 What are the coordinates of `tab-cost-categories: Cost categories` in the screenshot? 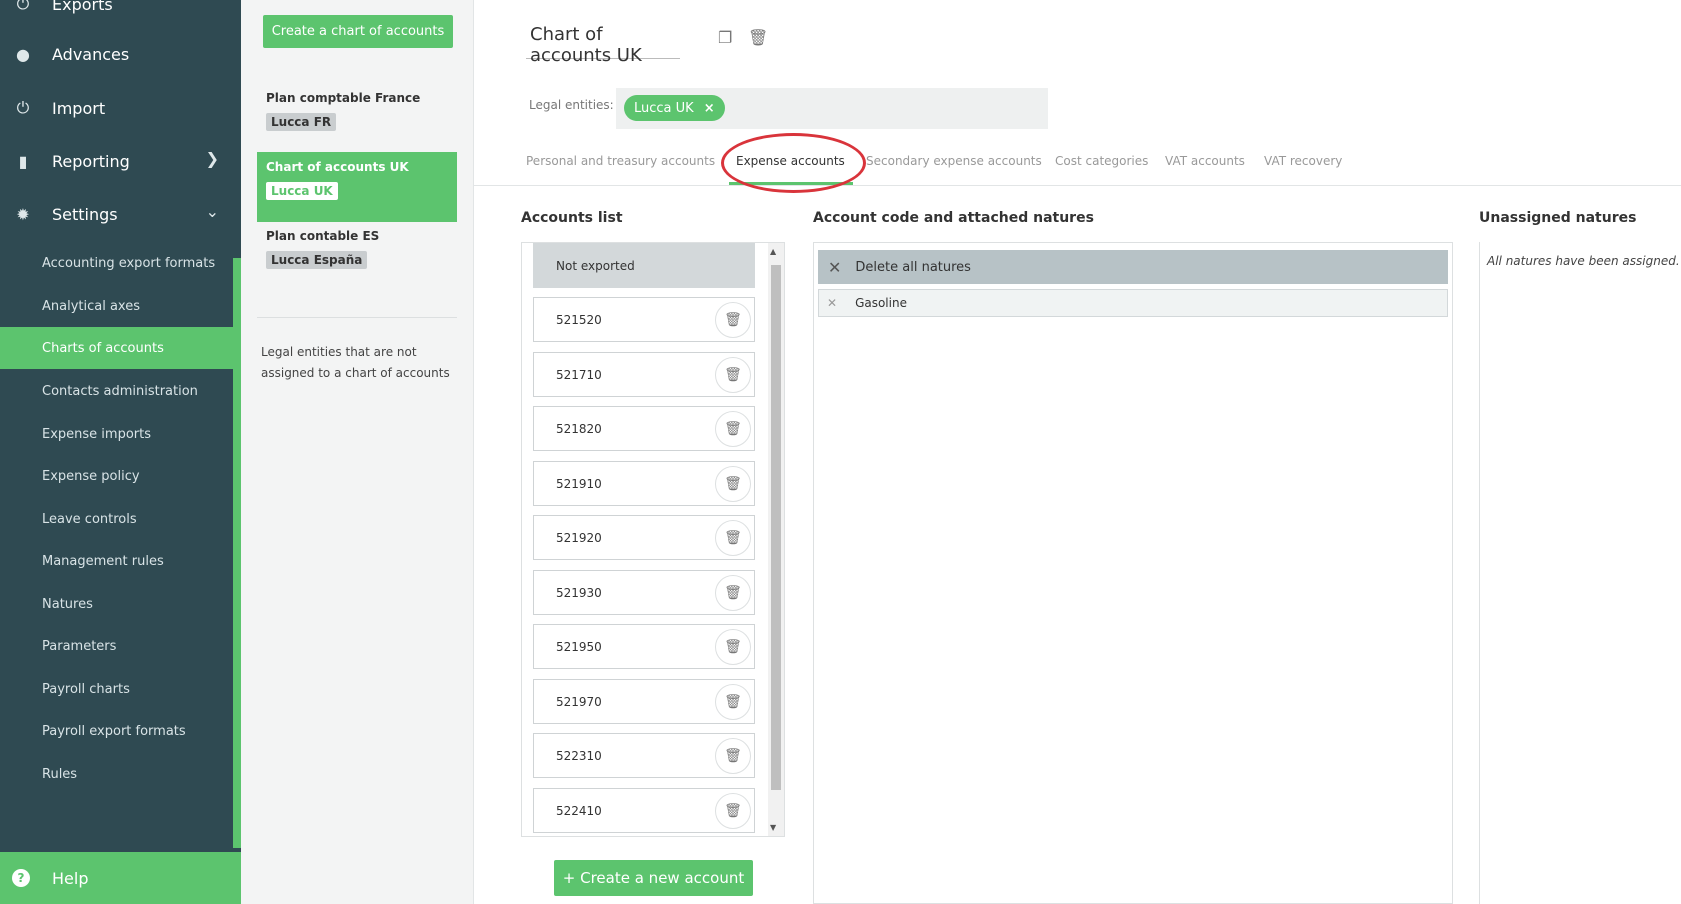 It's located at (1101, 161).